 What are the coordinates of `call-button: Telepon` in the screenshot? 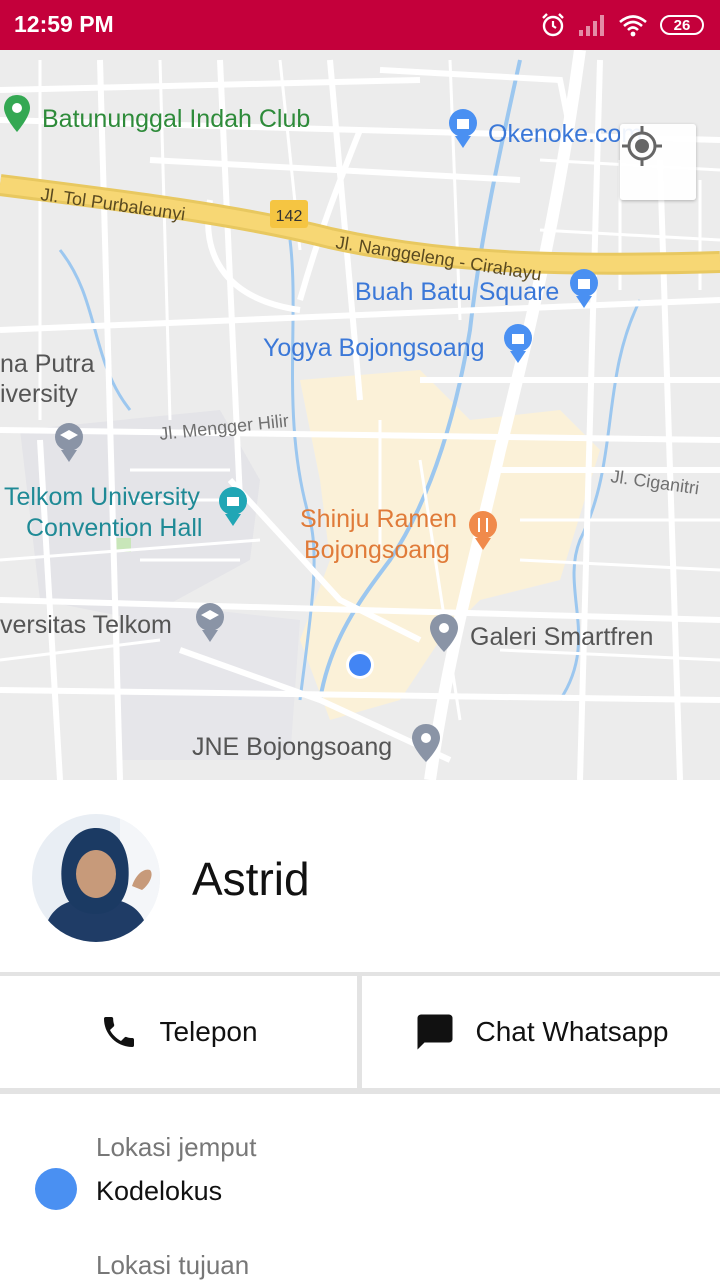 It's located at (178, 1032).